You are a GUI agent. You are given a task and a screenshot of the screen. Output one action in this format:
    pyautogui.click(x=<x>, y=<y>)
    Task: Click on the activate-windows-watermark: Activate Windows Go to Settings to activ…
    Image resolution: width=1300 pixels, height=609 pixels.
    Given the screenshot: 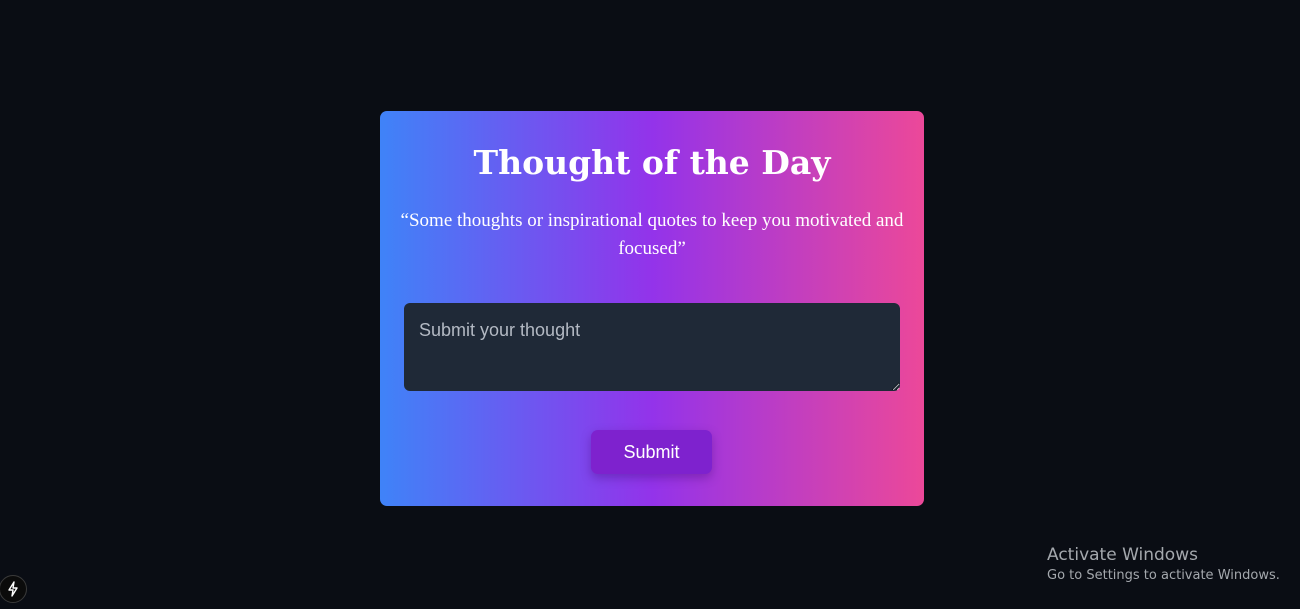 What is the action you would take?
    pyautogui.click(x=1163, y=564)
    